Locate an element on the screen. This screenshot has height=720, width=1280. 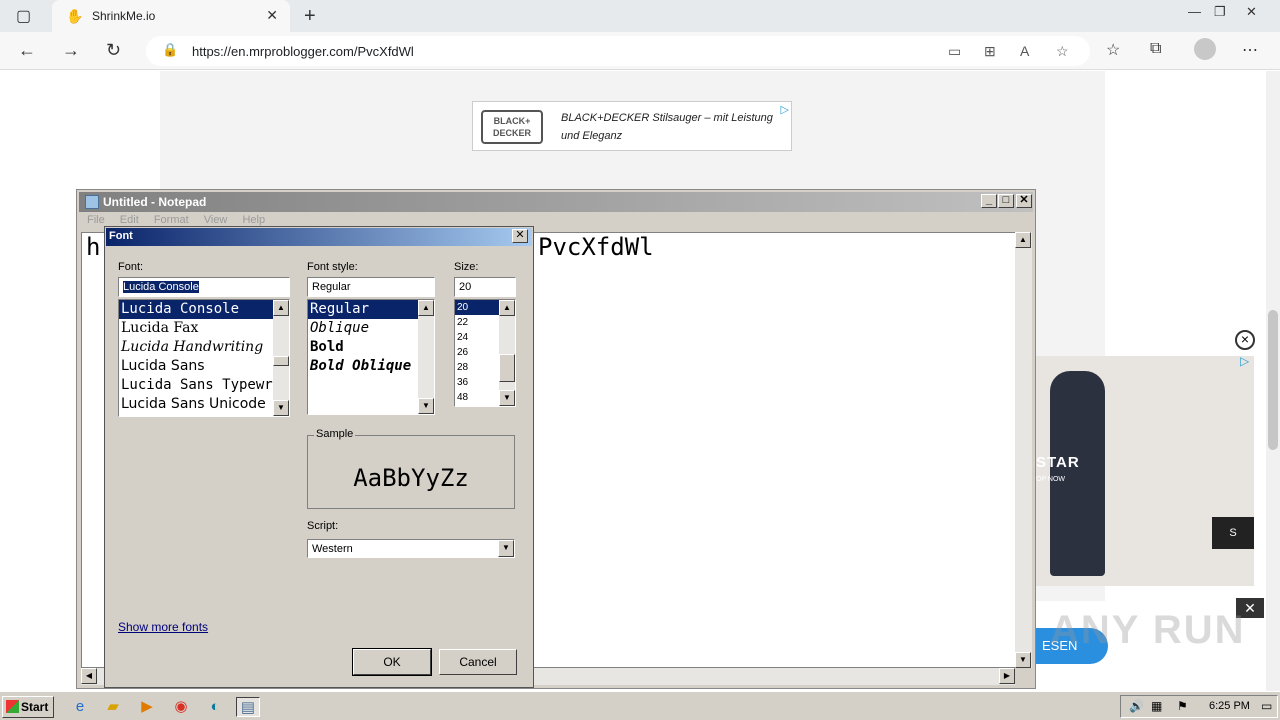
style-list-up-arrow-icon: ▲ is located at coordinates (426, 308).